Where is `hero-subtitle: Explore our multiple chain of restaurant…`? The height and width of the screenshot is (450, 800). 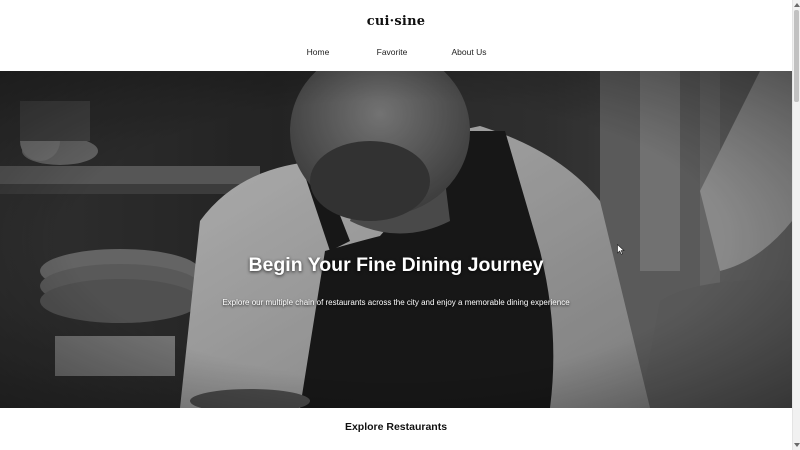
hero-subtitle: Explore our multiple chain of restaurant… is located at coordinates (396, 302).